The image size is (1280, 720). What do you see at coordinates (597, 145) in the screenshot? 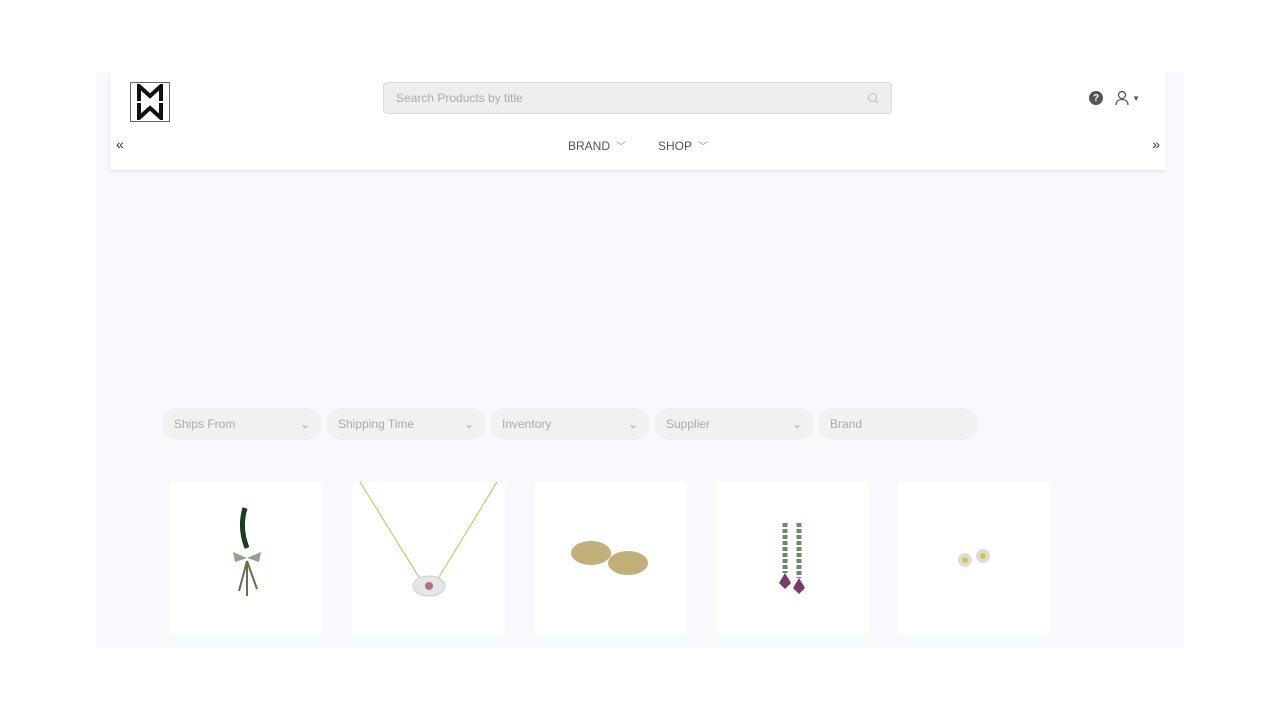
I see `nav-brand: BRAND ﹀` at bounding box center [597, 145].